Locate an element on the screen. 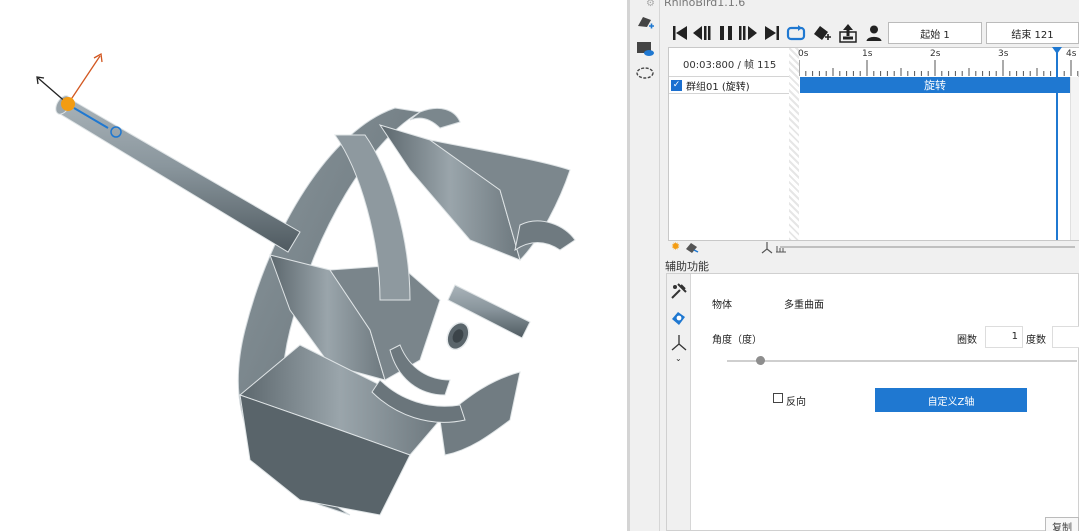 This screenshot has width=1079, height=531. assist-tool-strip: ⌄ is located at coordinates (679, 402).